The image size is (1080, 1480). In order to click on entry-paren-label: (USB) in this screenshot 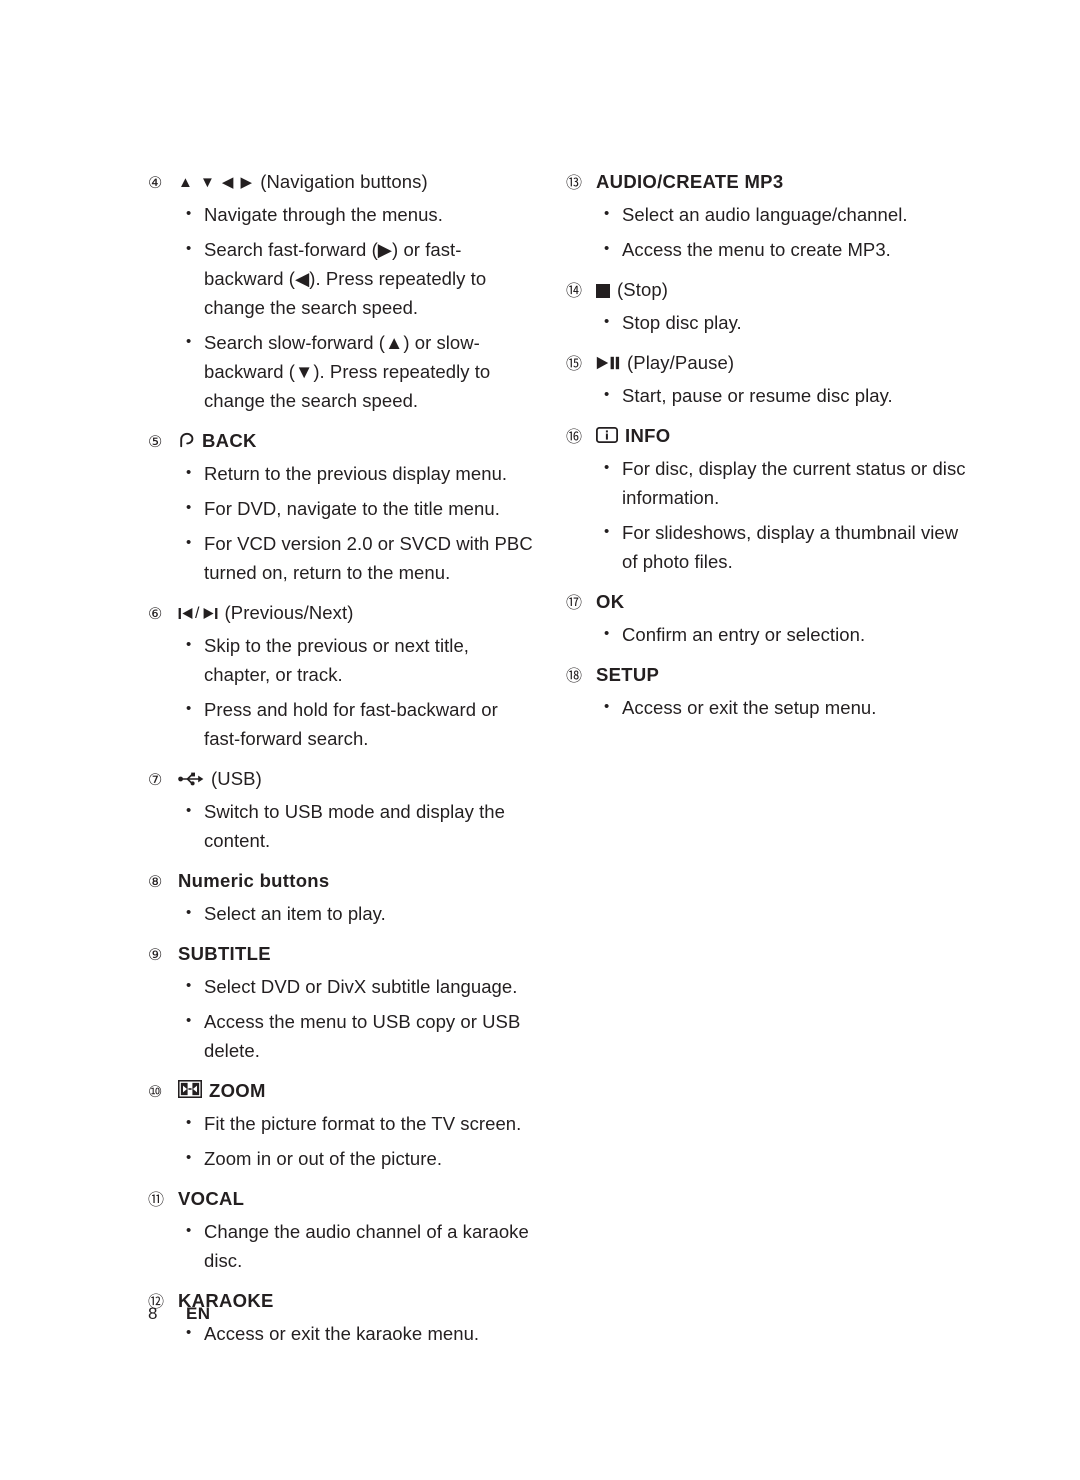, I will do `click(236, 778)`.